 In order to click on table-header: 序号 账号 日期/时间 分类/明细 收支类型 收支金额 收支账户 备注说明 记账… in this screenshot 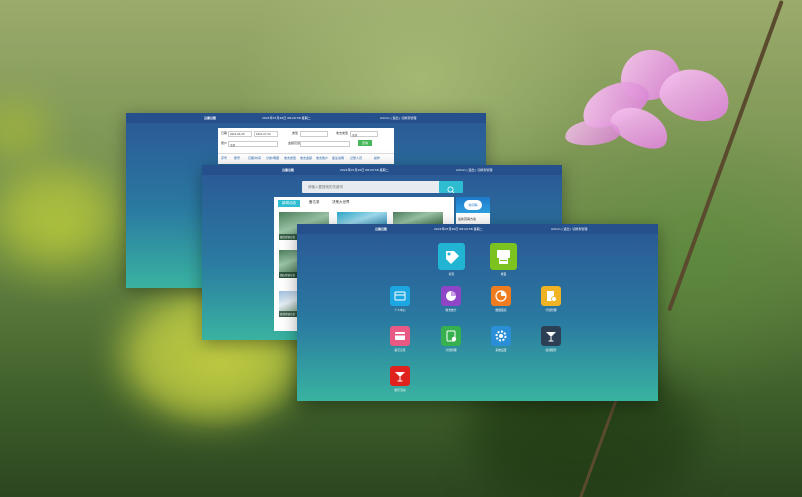, I will do `click(306, 157)`.